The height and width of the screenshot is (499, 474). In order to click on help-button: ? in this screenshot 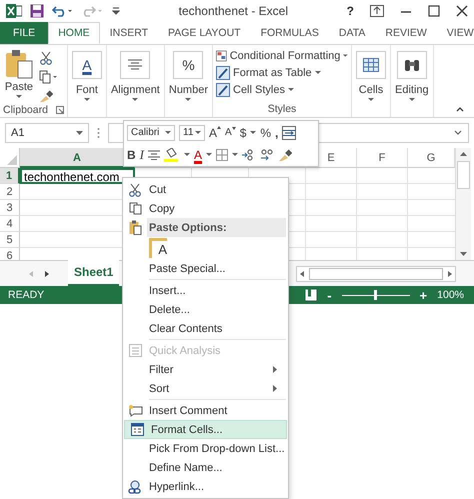, I will do `click(350, 11)`.